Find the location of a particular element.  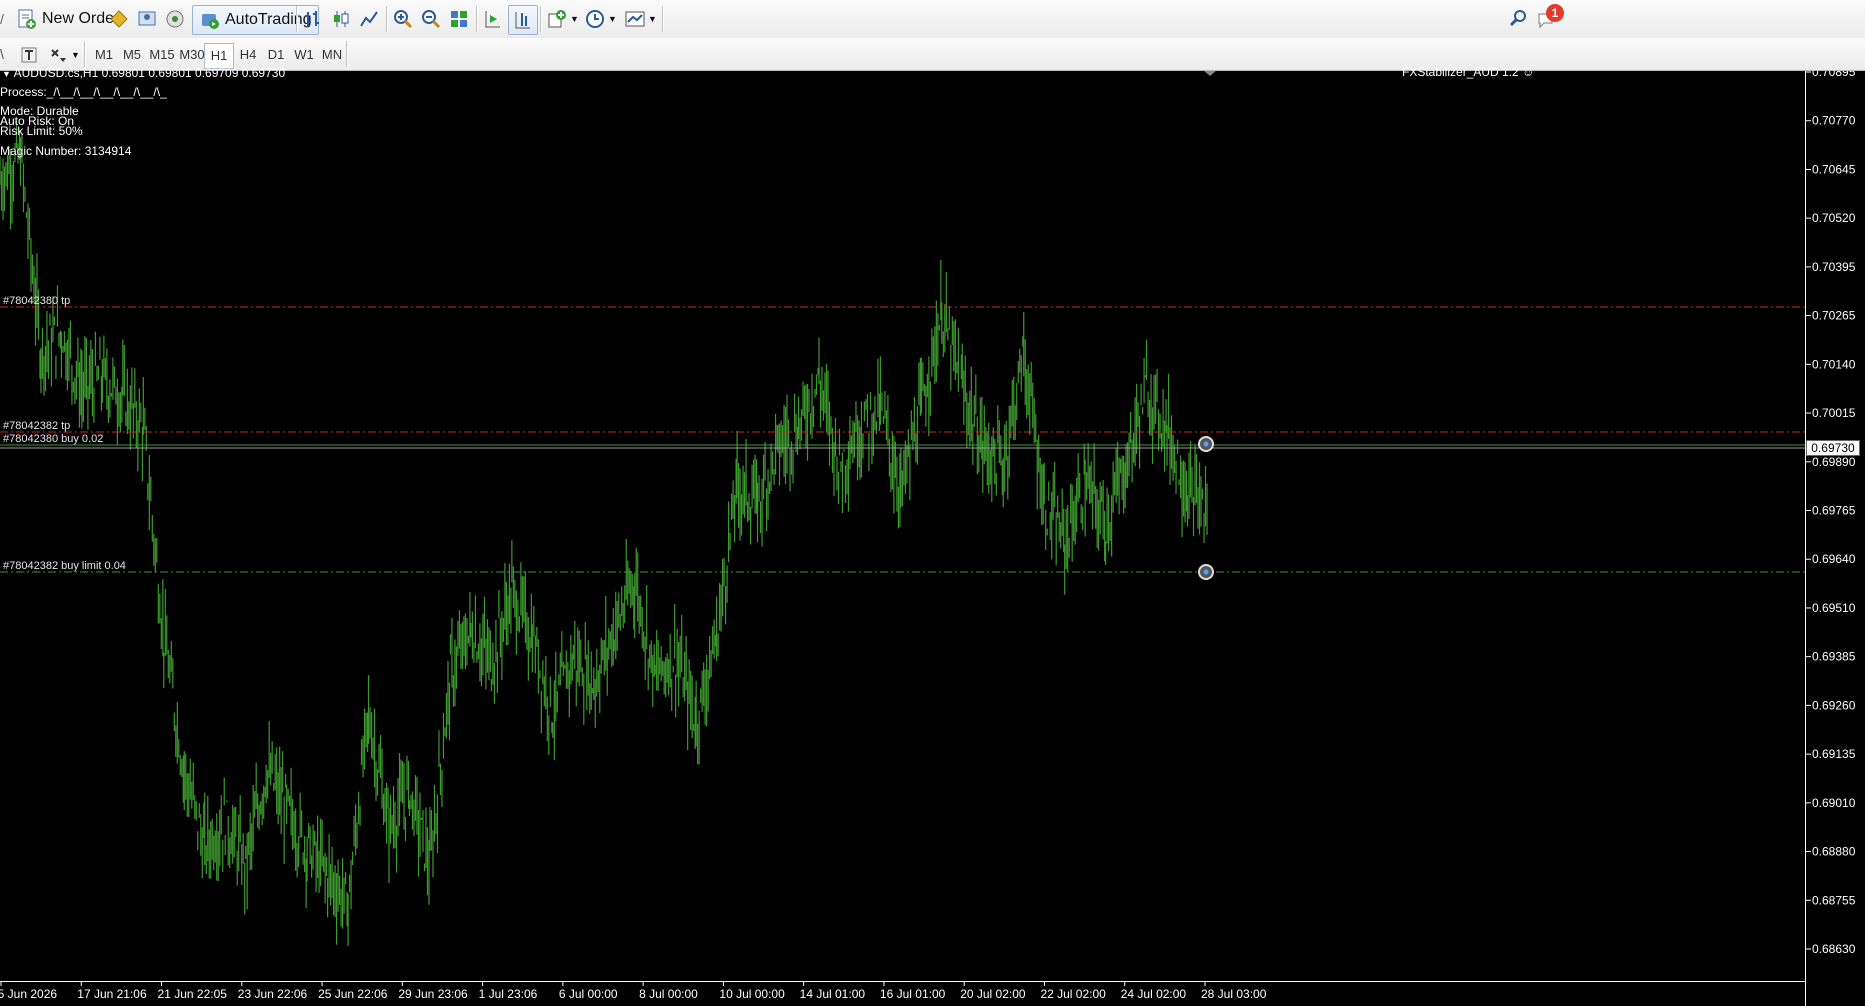

time-tick-label: 17 Jun 21:06 is located at coordinates (112, 994).